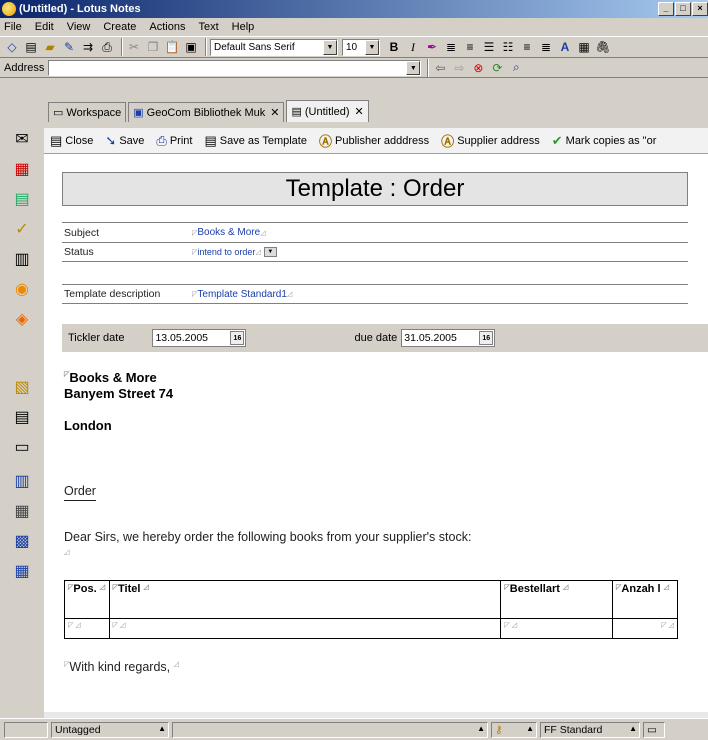  I want to click on printer-icon: ⎙, so click(161, 140).